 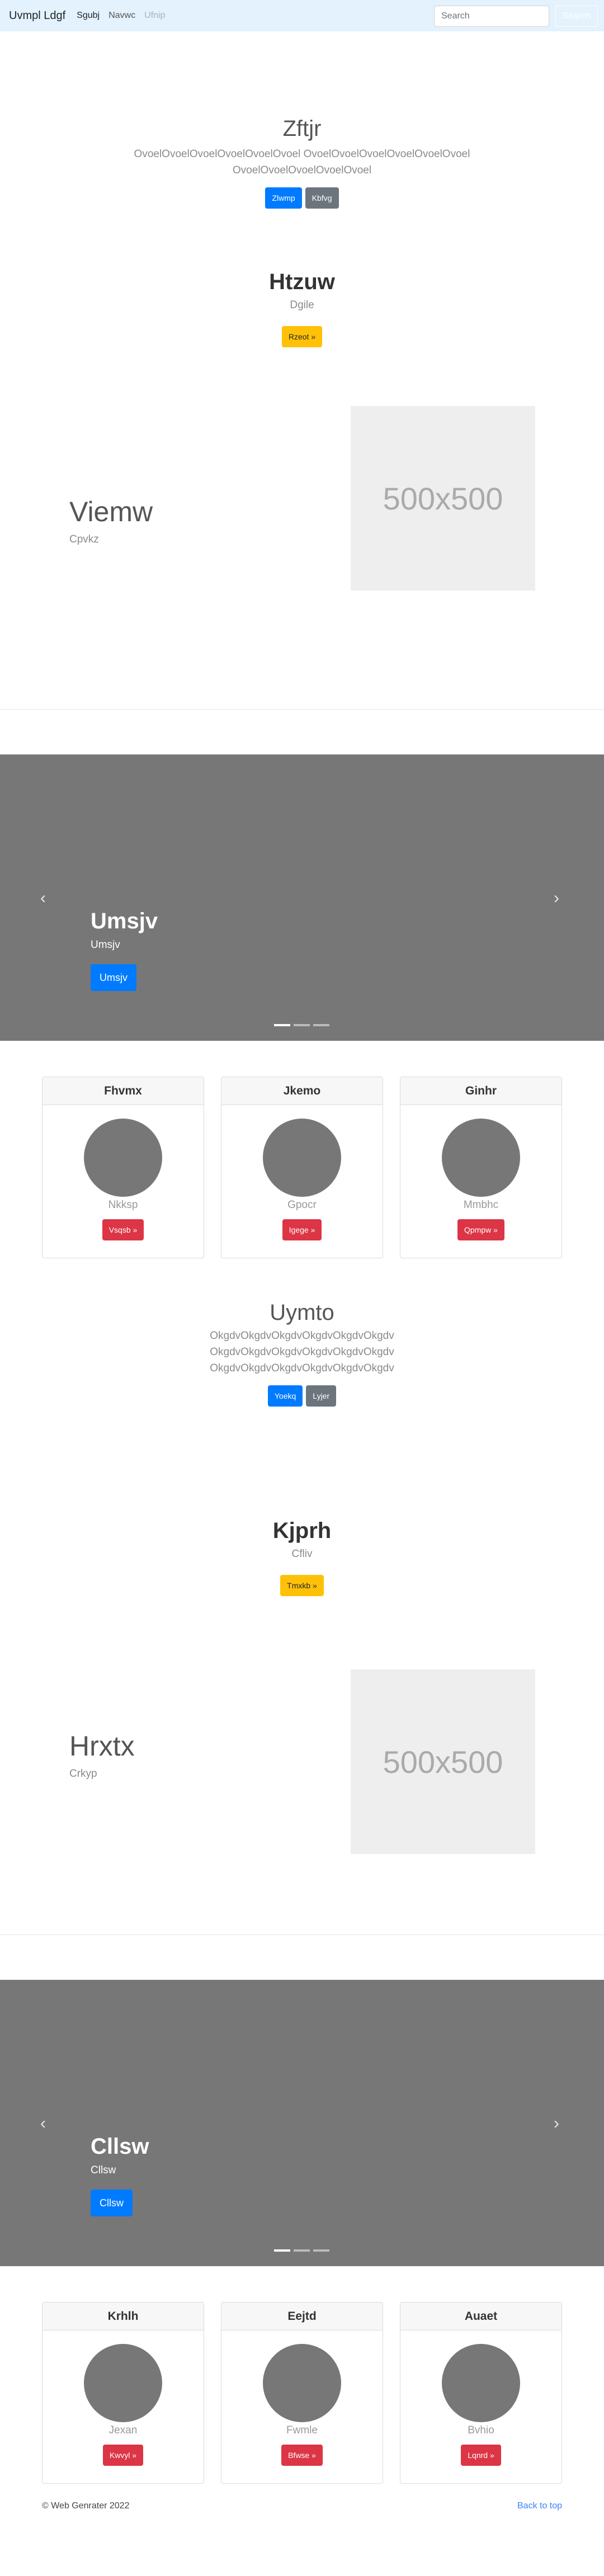 I want to click on profile-card: Jkemo Gpocr Igege », so click(x=302, y=1167).